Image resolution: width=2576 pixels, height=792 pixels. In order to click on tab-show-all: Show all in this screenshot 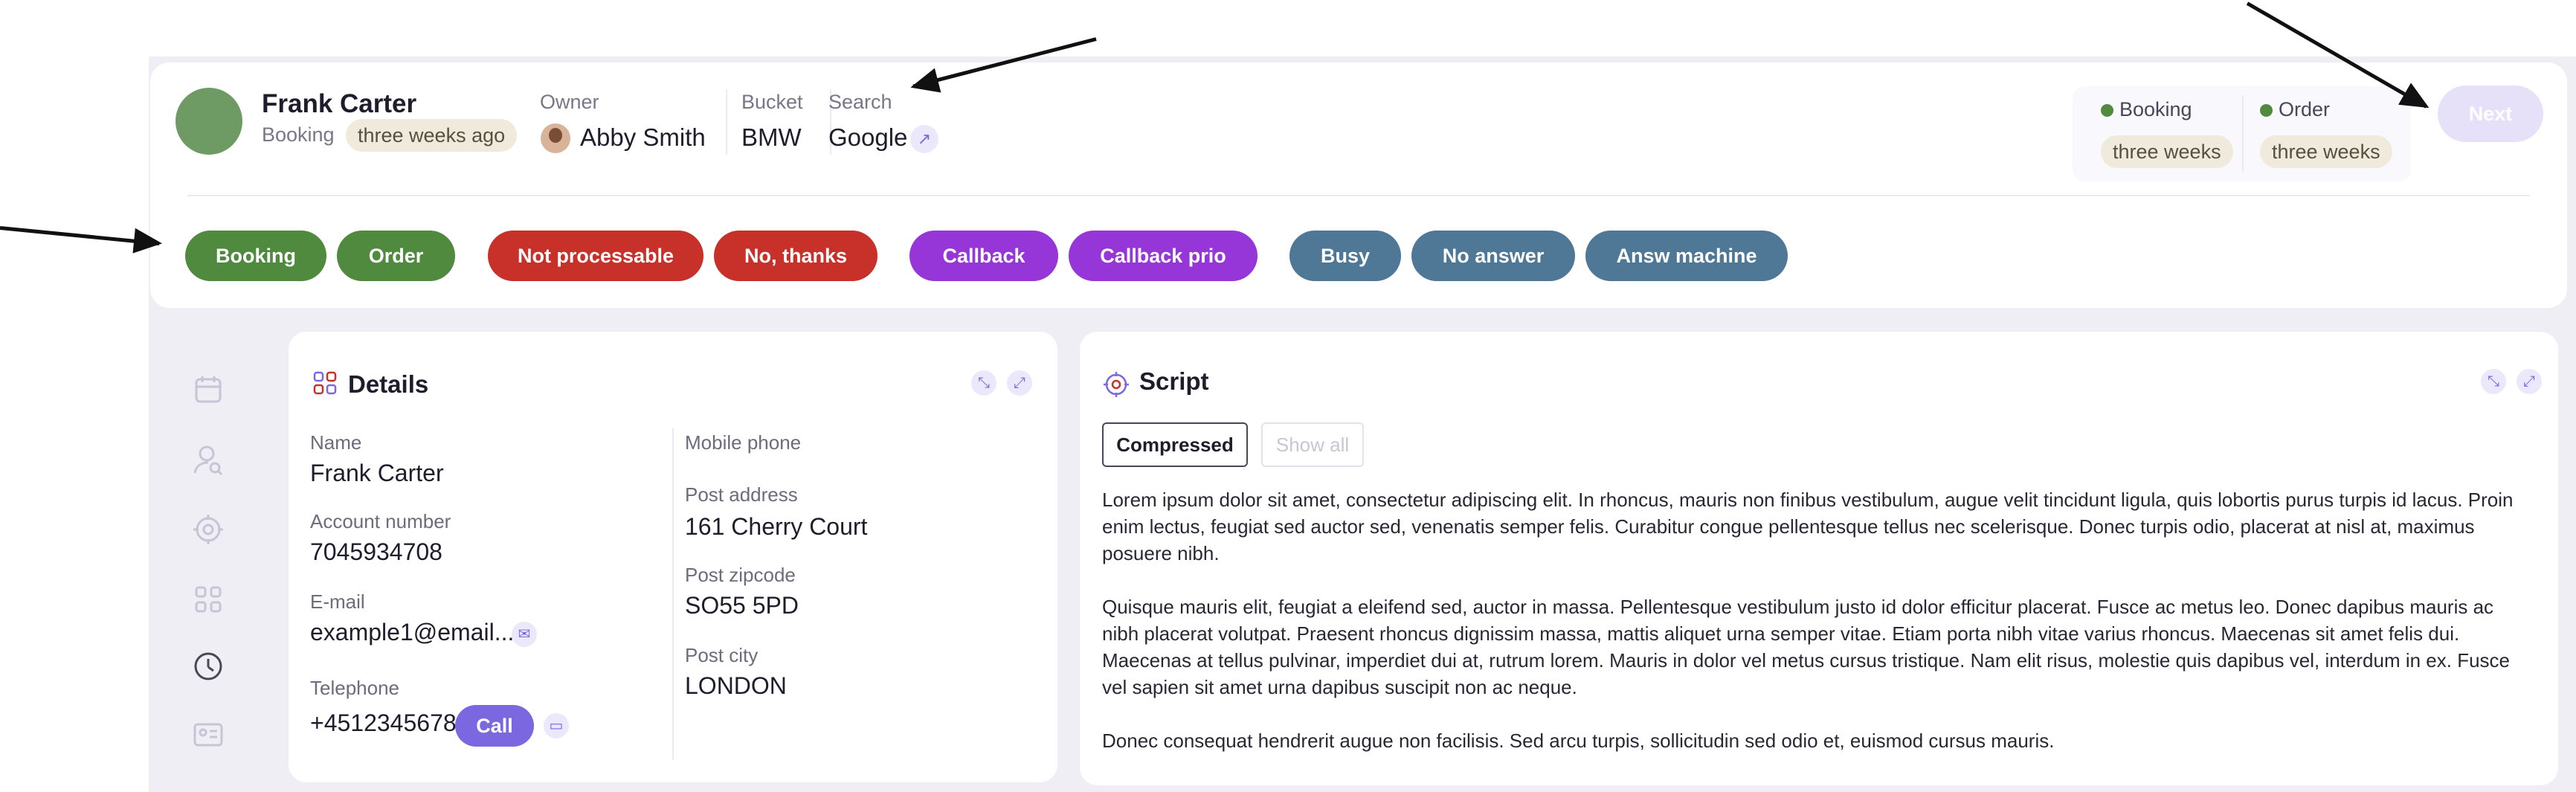, I will do `click(1312, 444)`.